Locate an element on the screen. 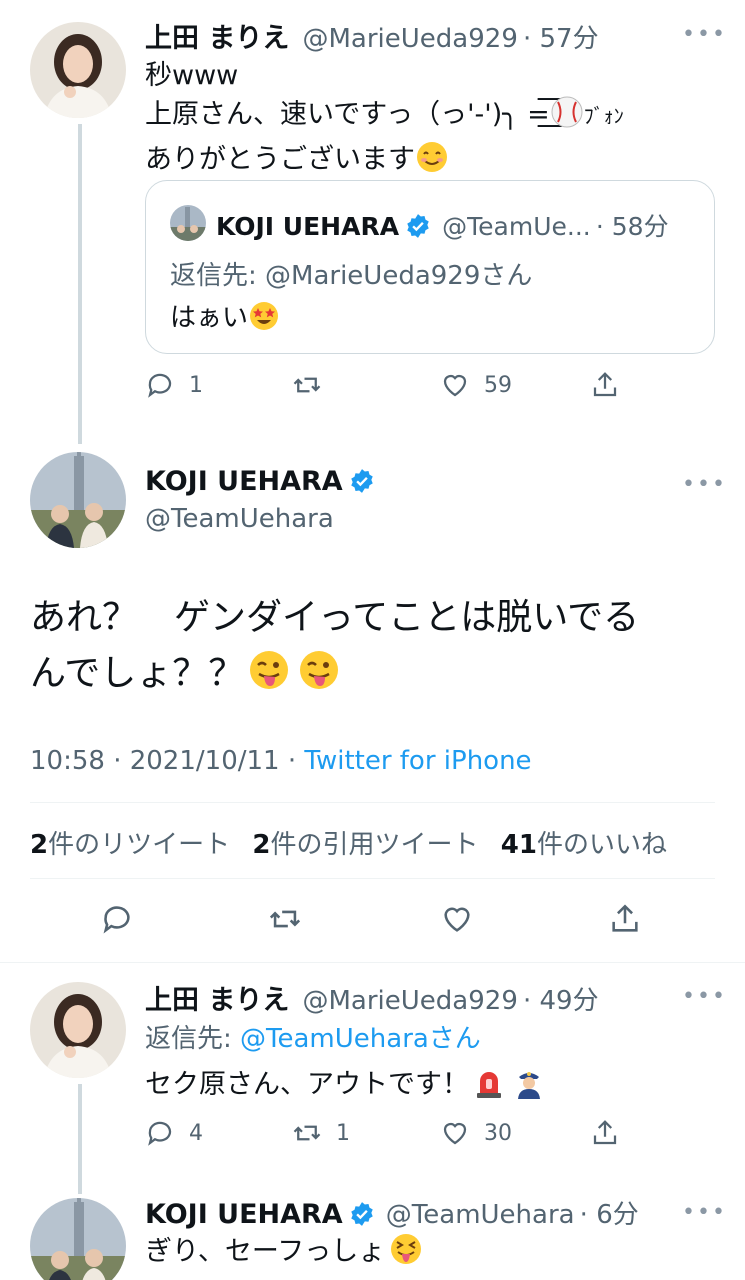 Image resolution: width=745 pixels, height=1280 pixels. retweet-button: 1 is located at coordinates (321, 1133).